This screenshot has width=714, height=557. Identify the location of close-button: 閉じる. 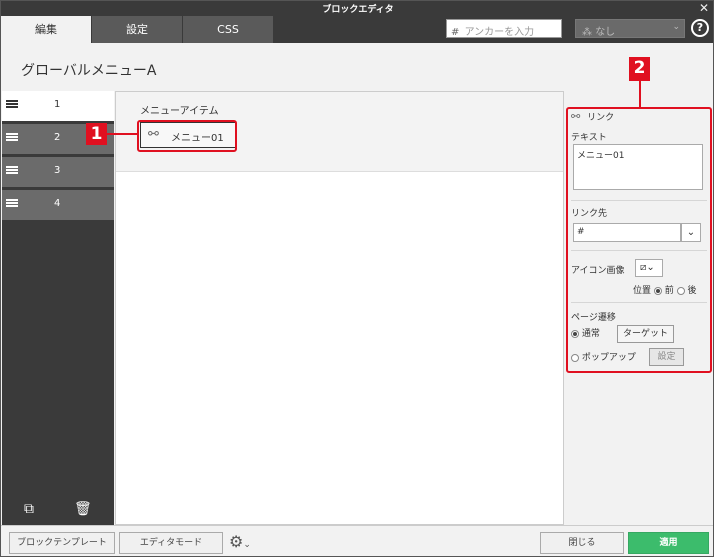
(582, 543).